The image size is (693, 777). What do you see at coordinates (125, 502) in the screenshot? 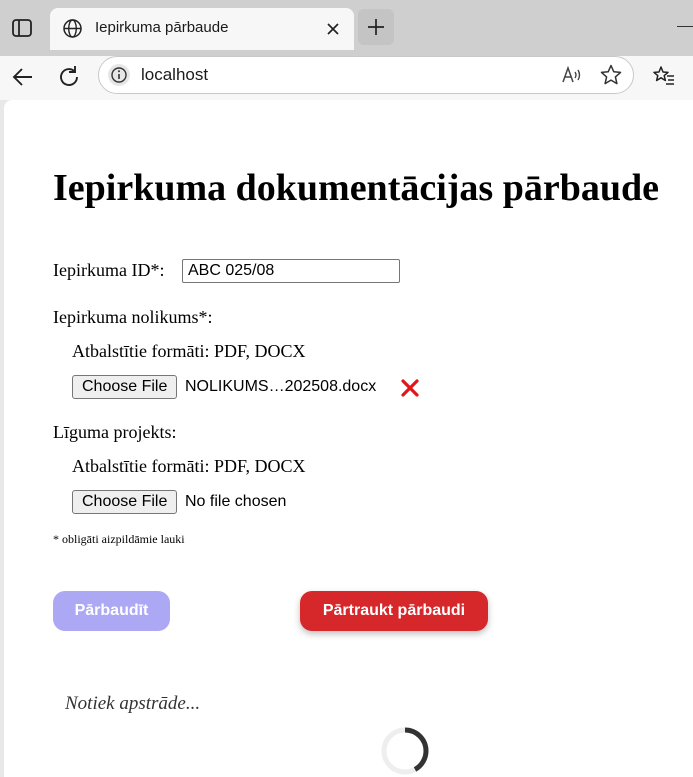
I see `contract-choose-file-button: Choose File` at bounding box center [125, 502].